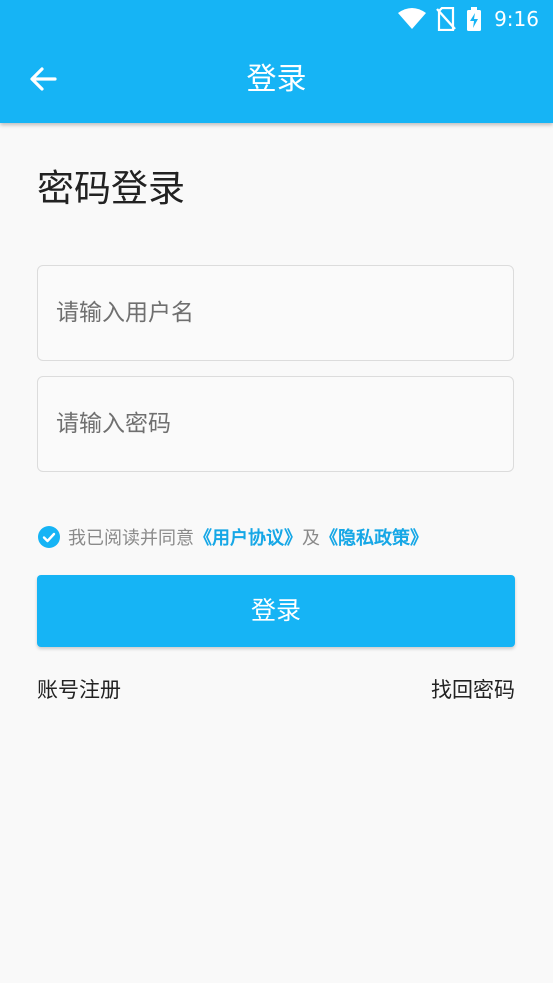  I want to click on battery-charging-icon, so click(474, 19).